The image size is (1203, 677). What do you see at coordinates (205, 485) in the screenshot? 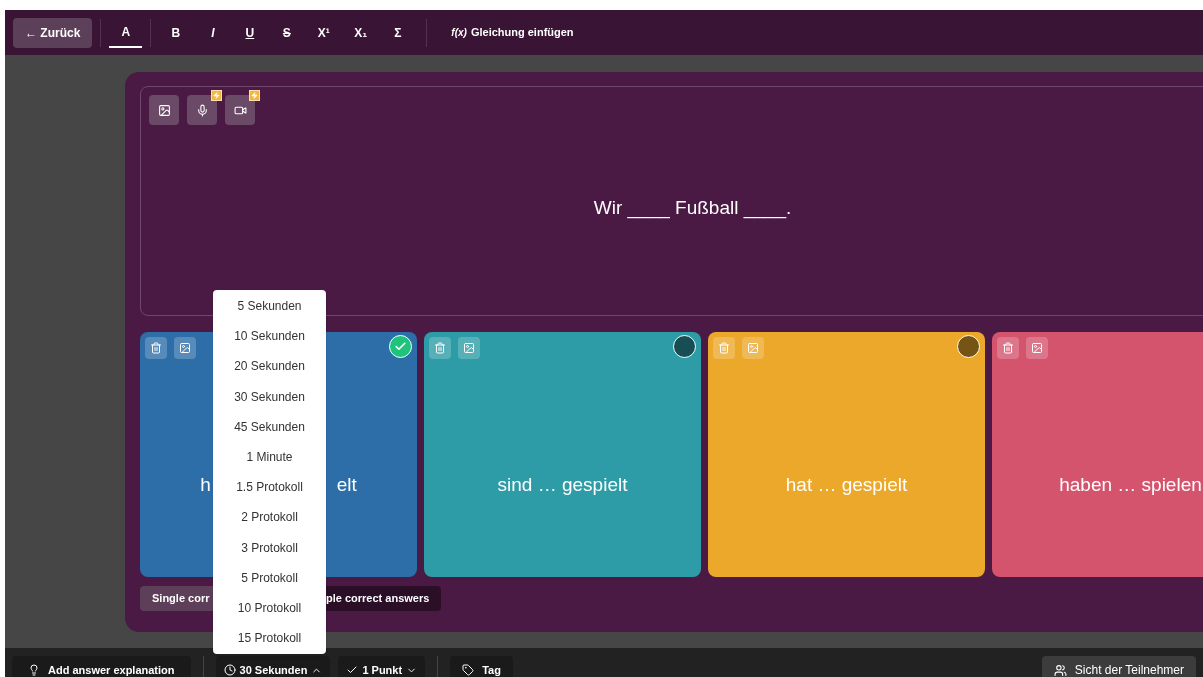
I see `answer-text: h` at bounding box center [205, 485].